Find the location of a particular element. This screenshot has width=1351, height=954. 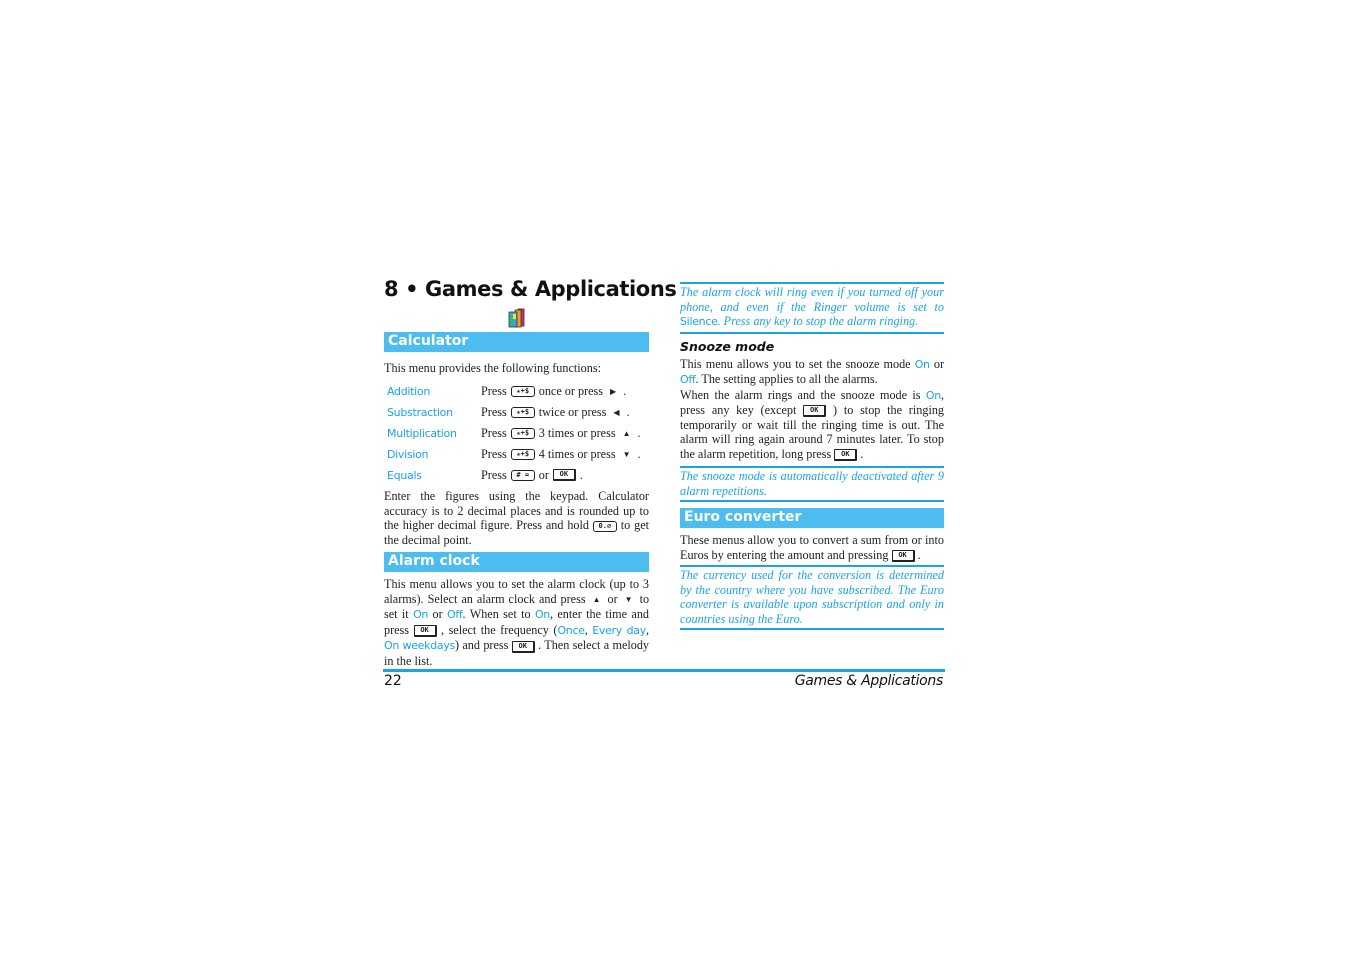

function-row: Substraction Press ★+$ twice or press ◀. is located at coordinates (516, 412).